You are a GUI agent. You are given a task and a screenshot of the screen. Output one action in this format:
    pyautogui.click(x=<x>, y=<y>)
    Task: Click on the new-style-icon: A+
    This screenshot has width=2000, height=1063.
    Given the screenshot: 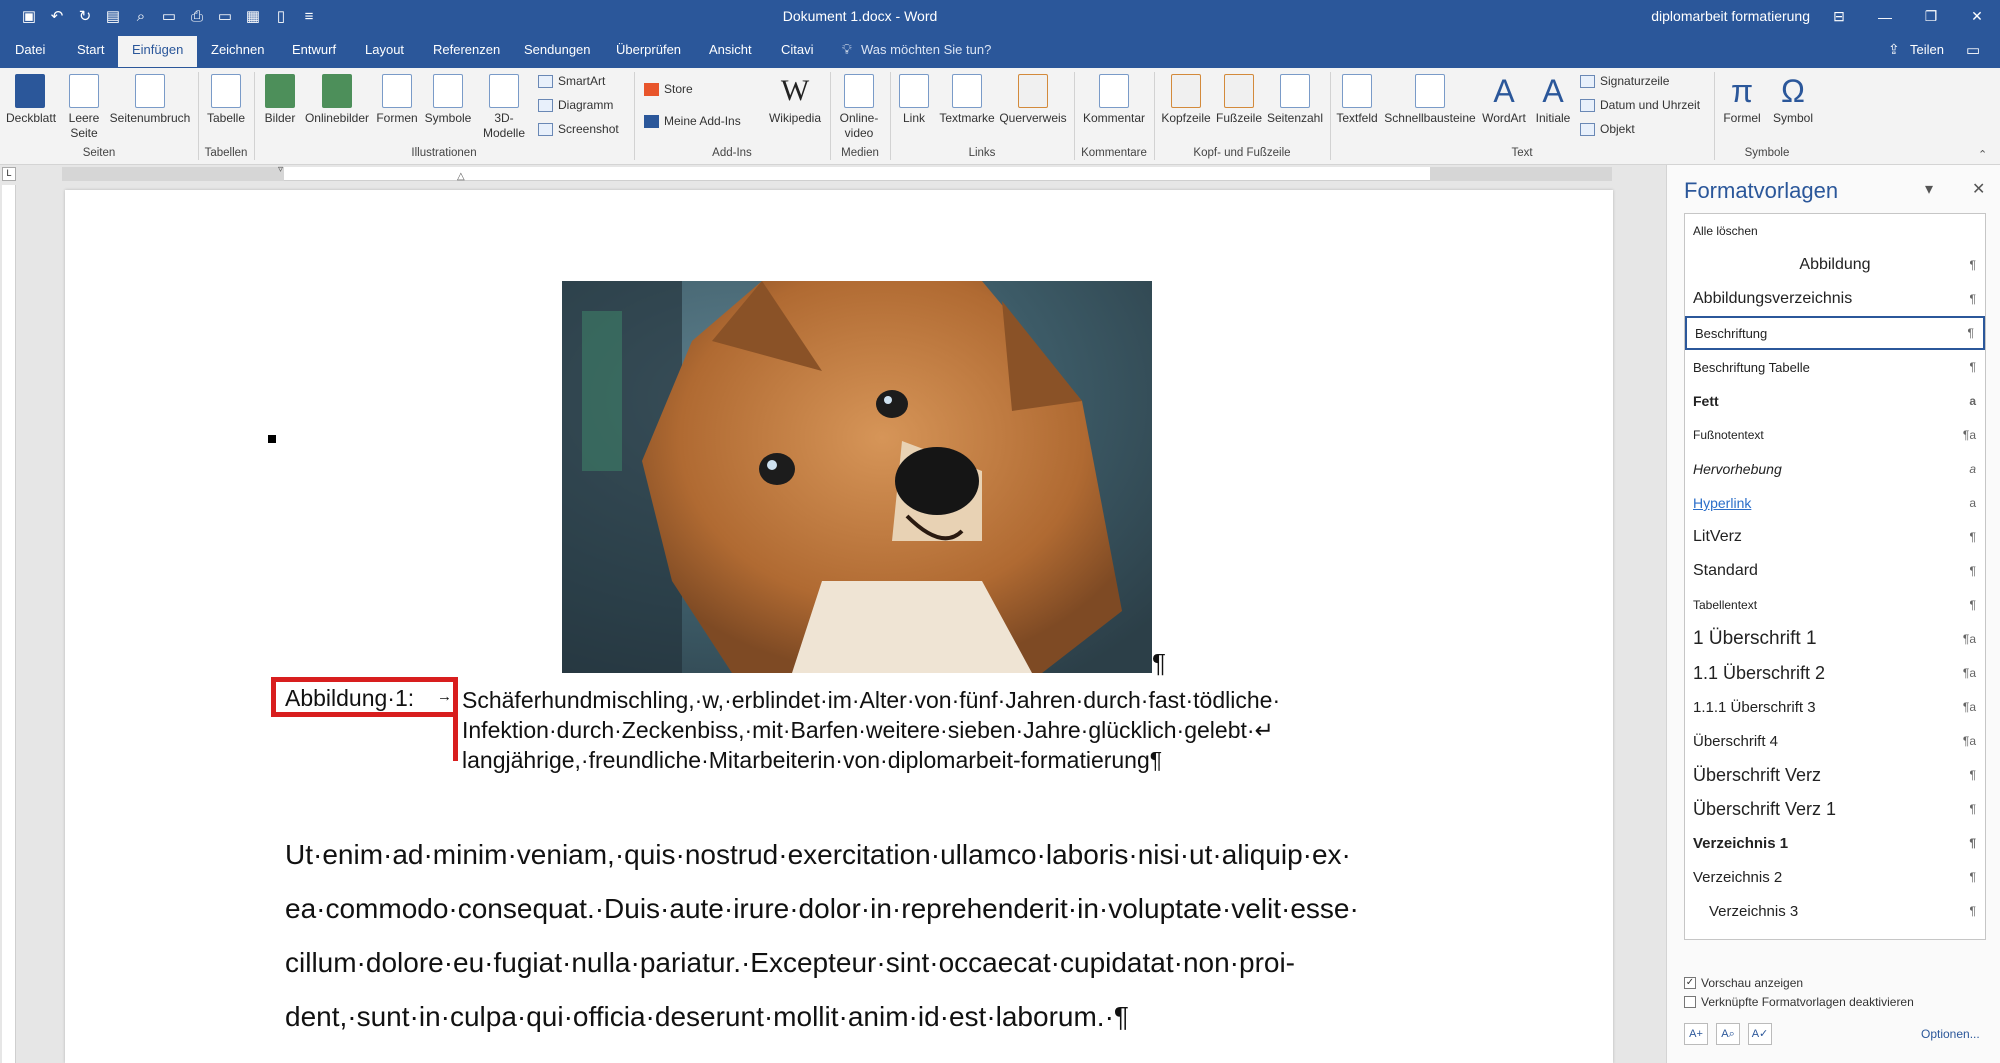 What is the action you would take?
    pyautogui.click(x=1696, y=1034)
    